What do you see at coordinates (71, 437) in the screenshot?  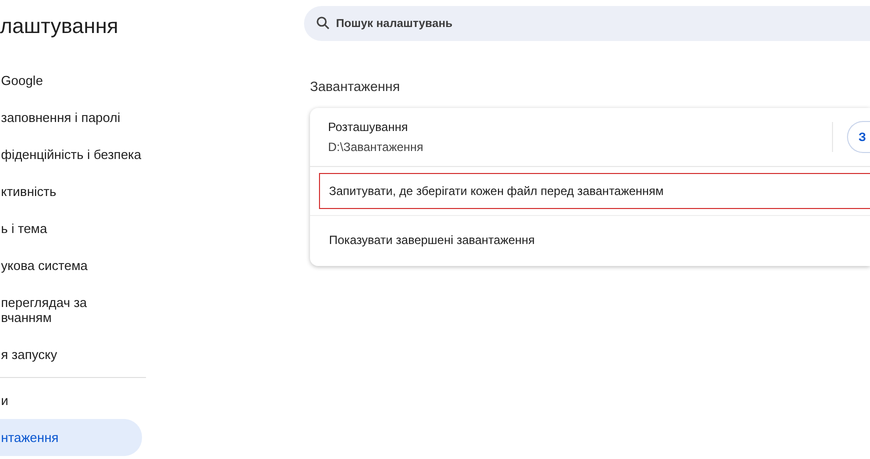 I see `sidebar-item: нтаження` at bounding box center [71, 437].